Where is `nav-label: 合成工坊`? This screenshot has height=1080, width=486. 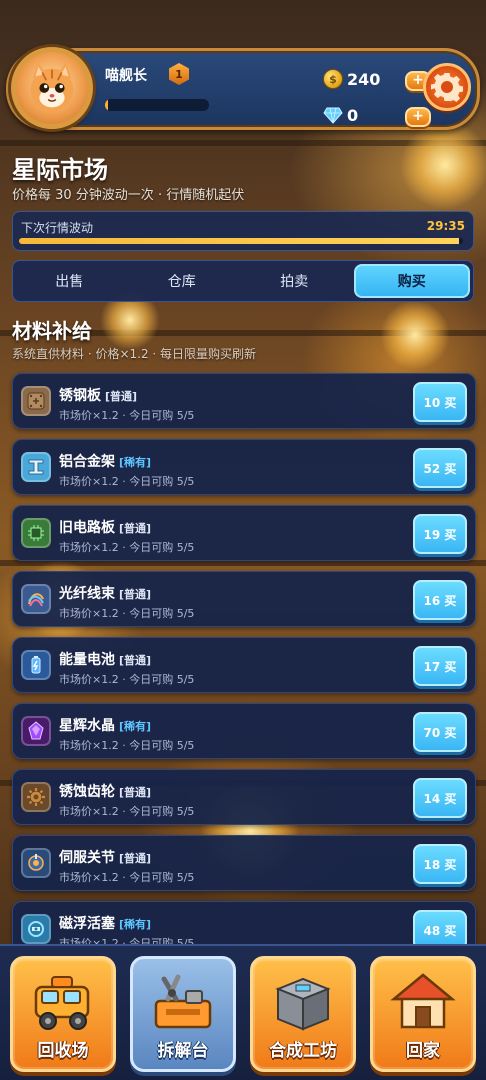 nav-label: 合成工坊 is located at coordinates (303, 1051).